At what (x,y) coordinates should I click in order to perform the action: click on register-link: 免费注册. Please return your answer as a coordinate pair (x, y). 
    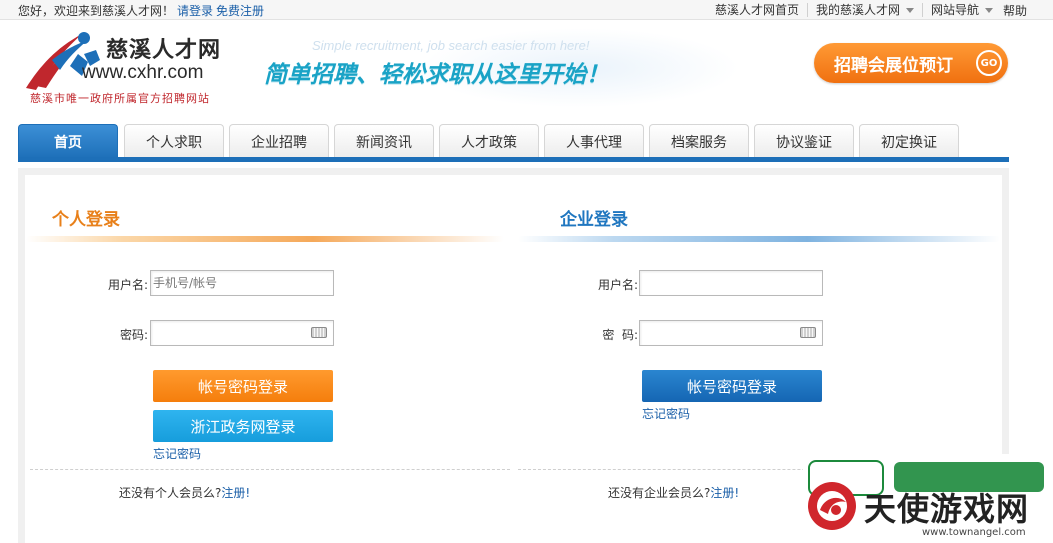
    Looking at the image, I should click on (240, 11).